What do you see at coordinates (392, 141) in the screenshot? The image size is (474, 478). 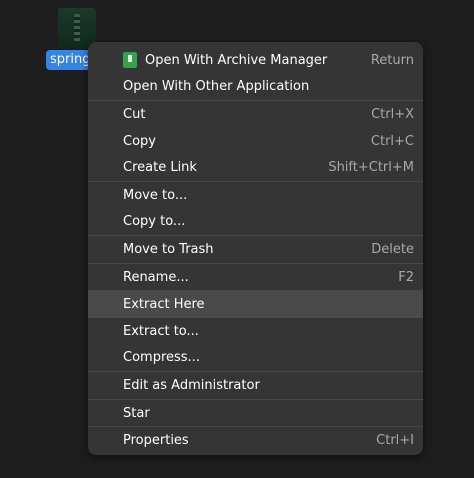 I see `menu-item-shortcut: Ctrl+C` at bounding box center [392, 141].